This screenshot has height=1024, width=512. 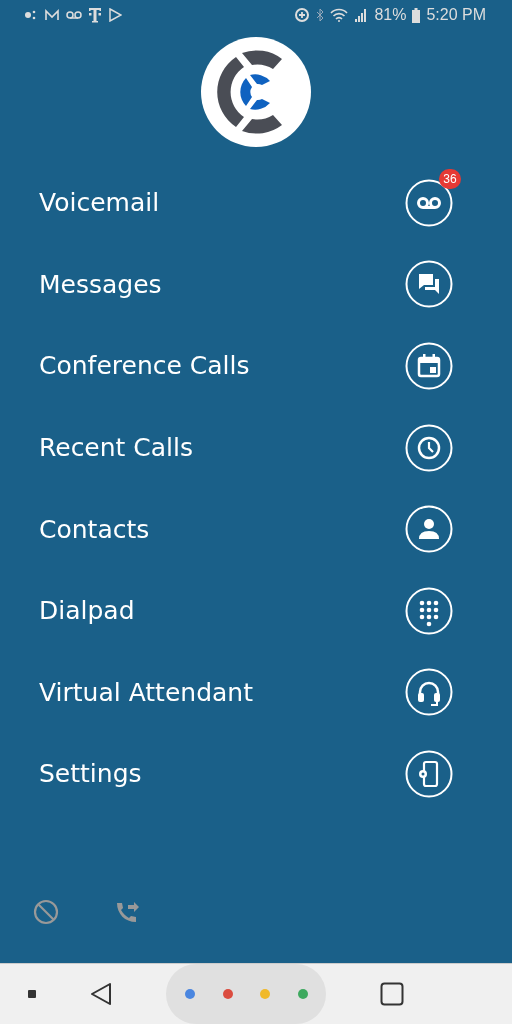 I want to click on menu-item: Conference Calls, so click(x=144, y=366).